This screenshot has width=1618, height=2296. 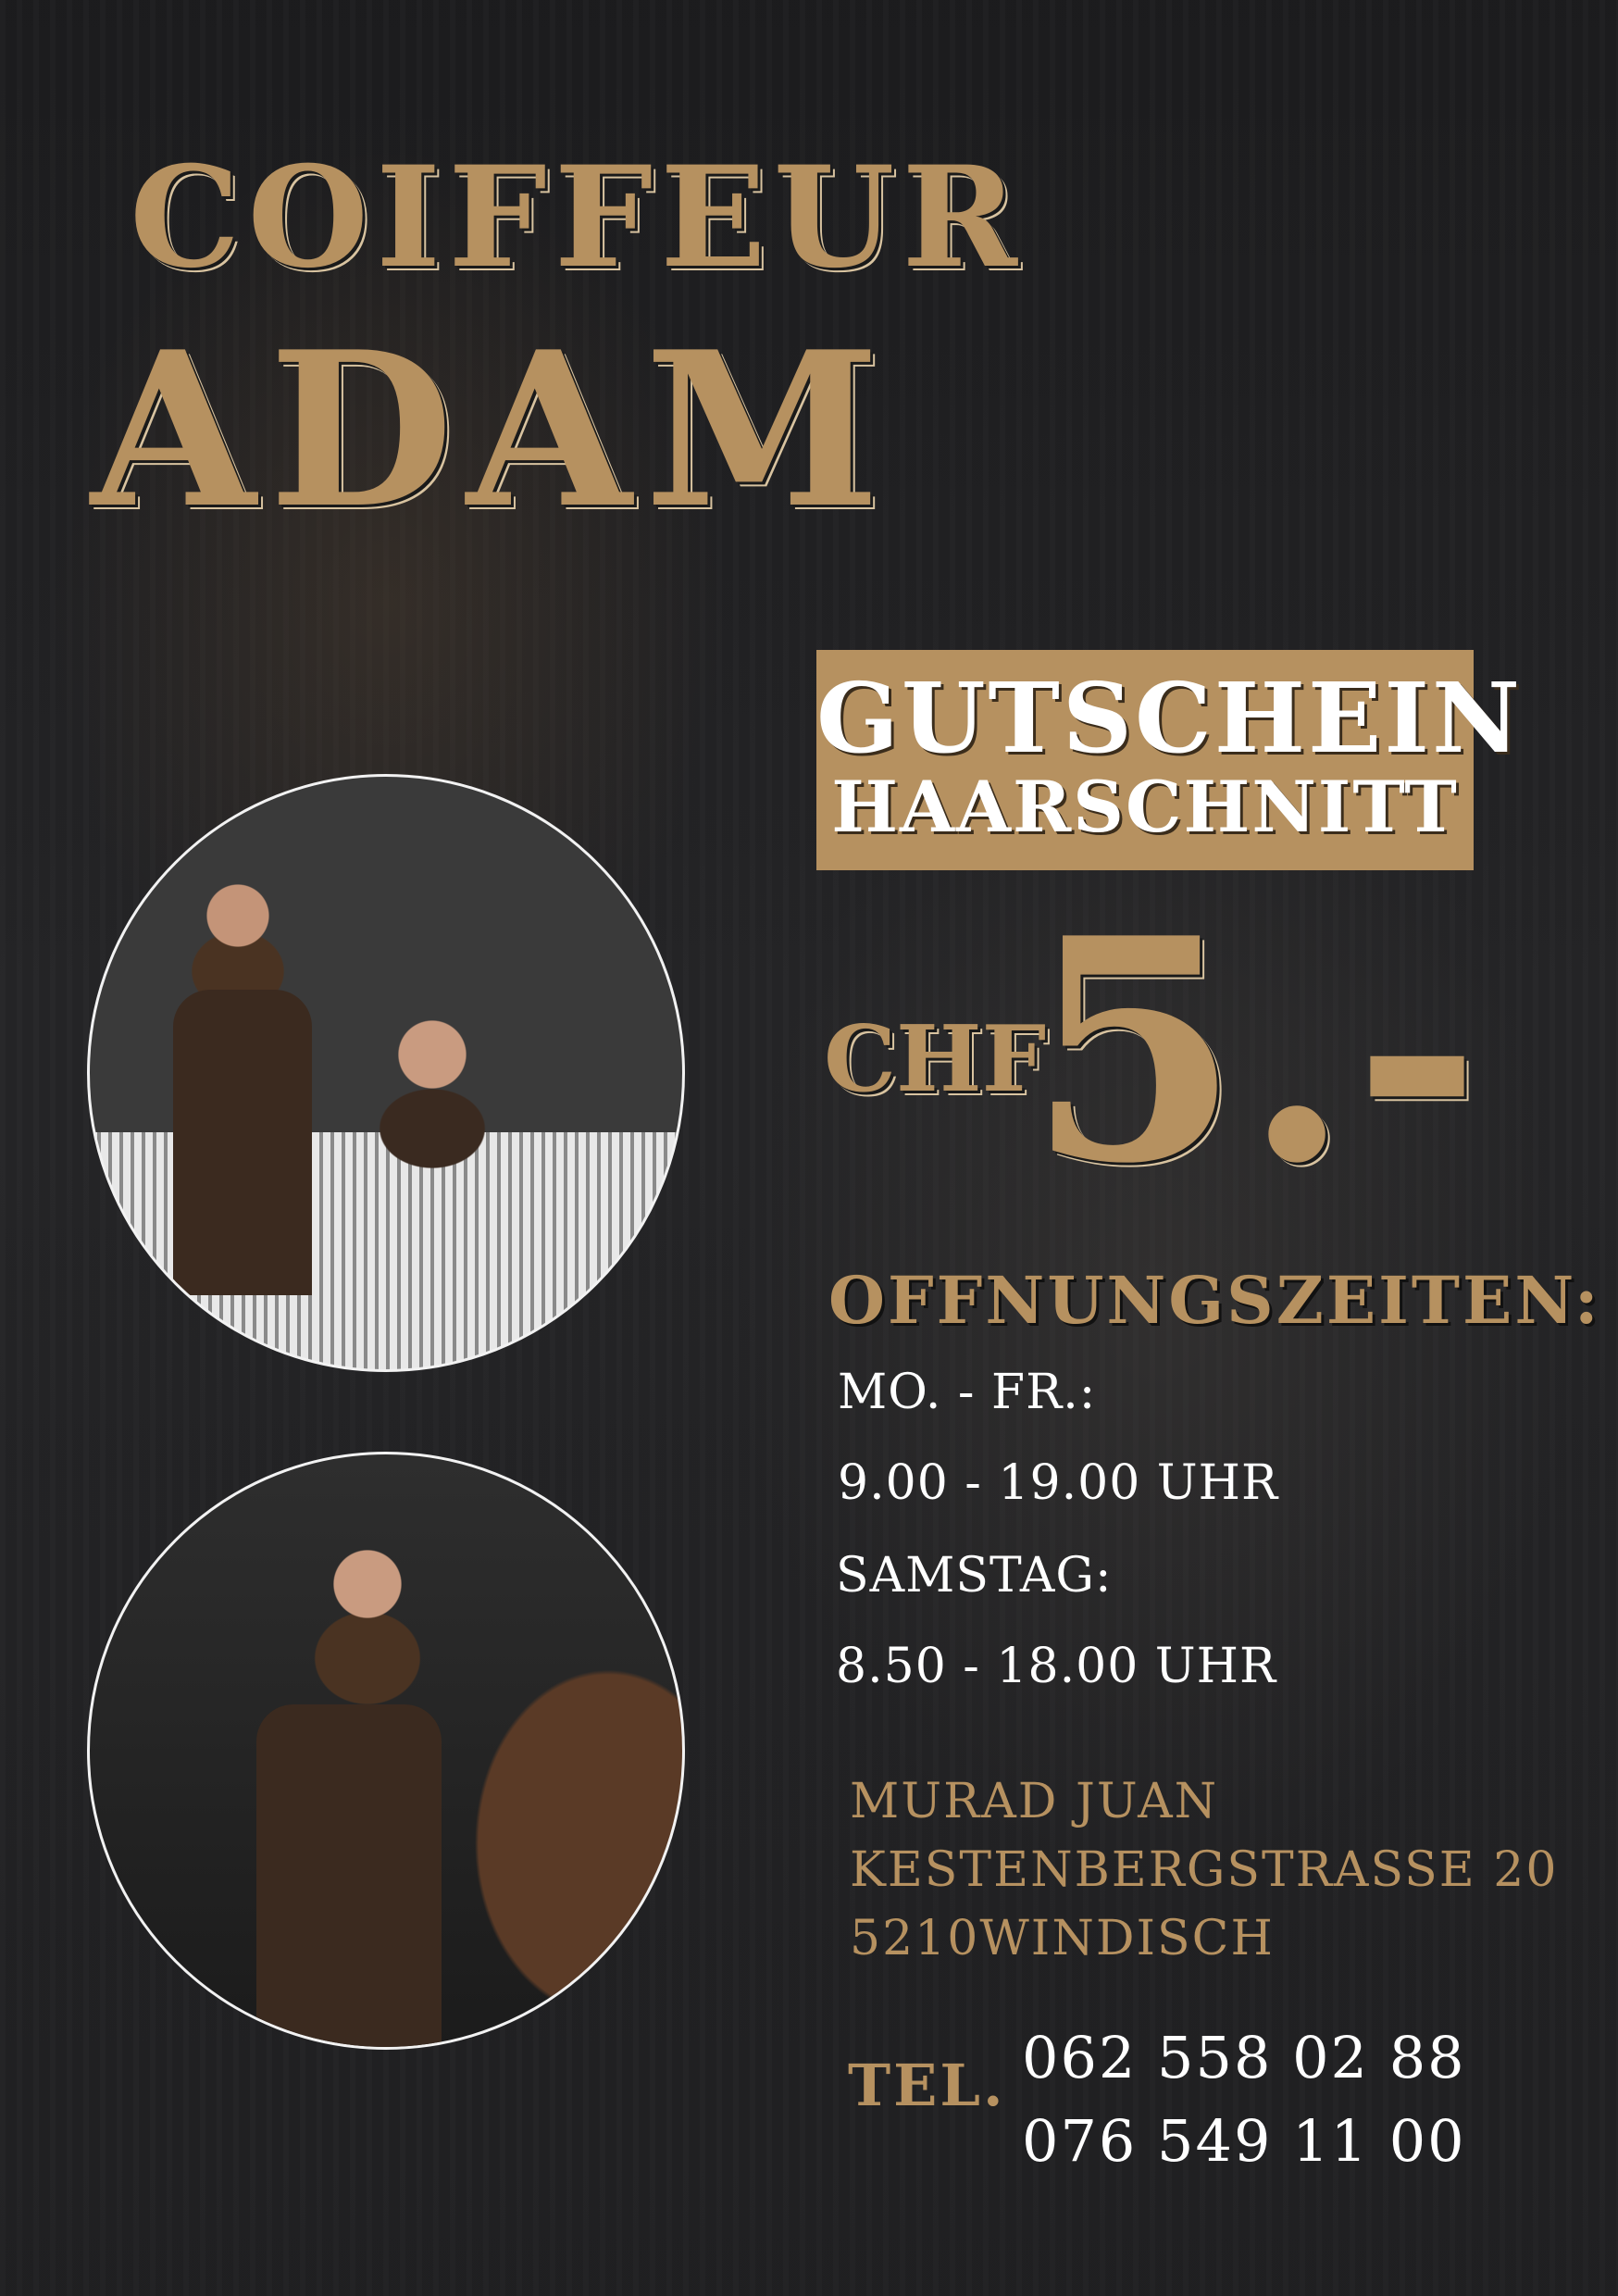 What do you see at coordinates (1214, 1300) in the screenshot?
I see `opening-hours-title: OFFNUNGSZEITEN:` at bounding box center [1214, 1300].